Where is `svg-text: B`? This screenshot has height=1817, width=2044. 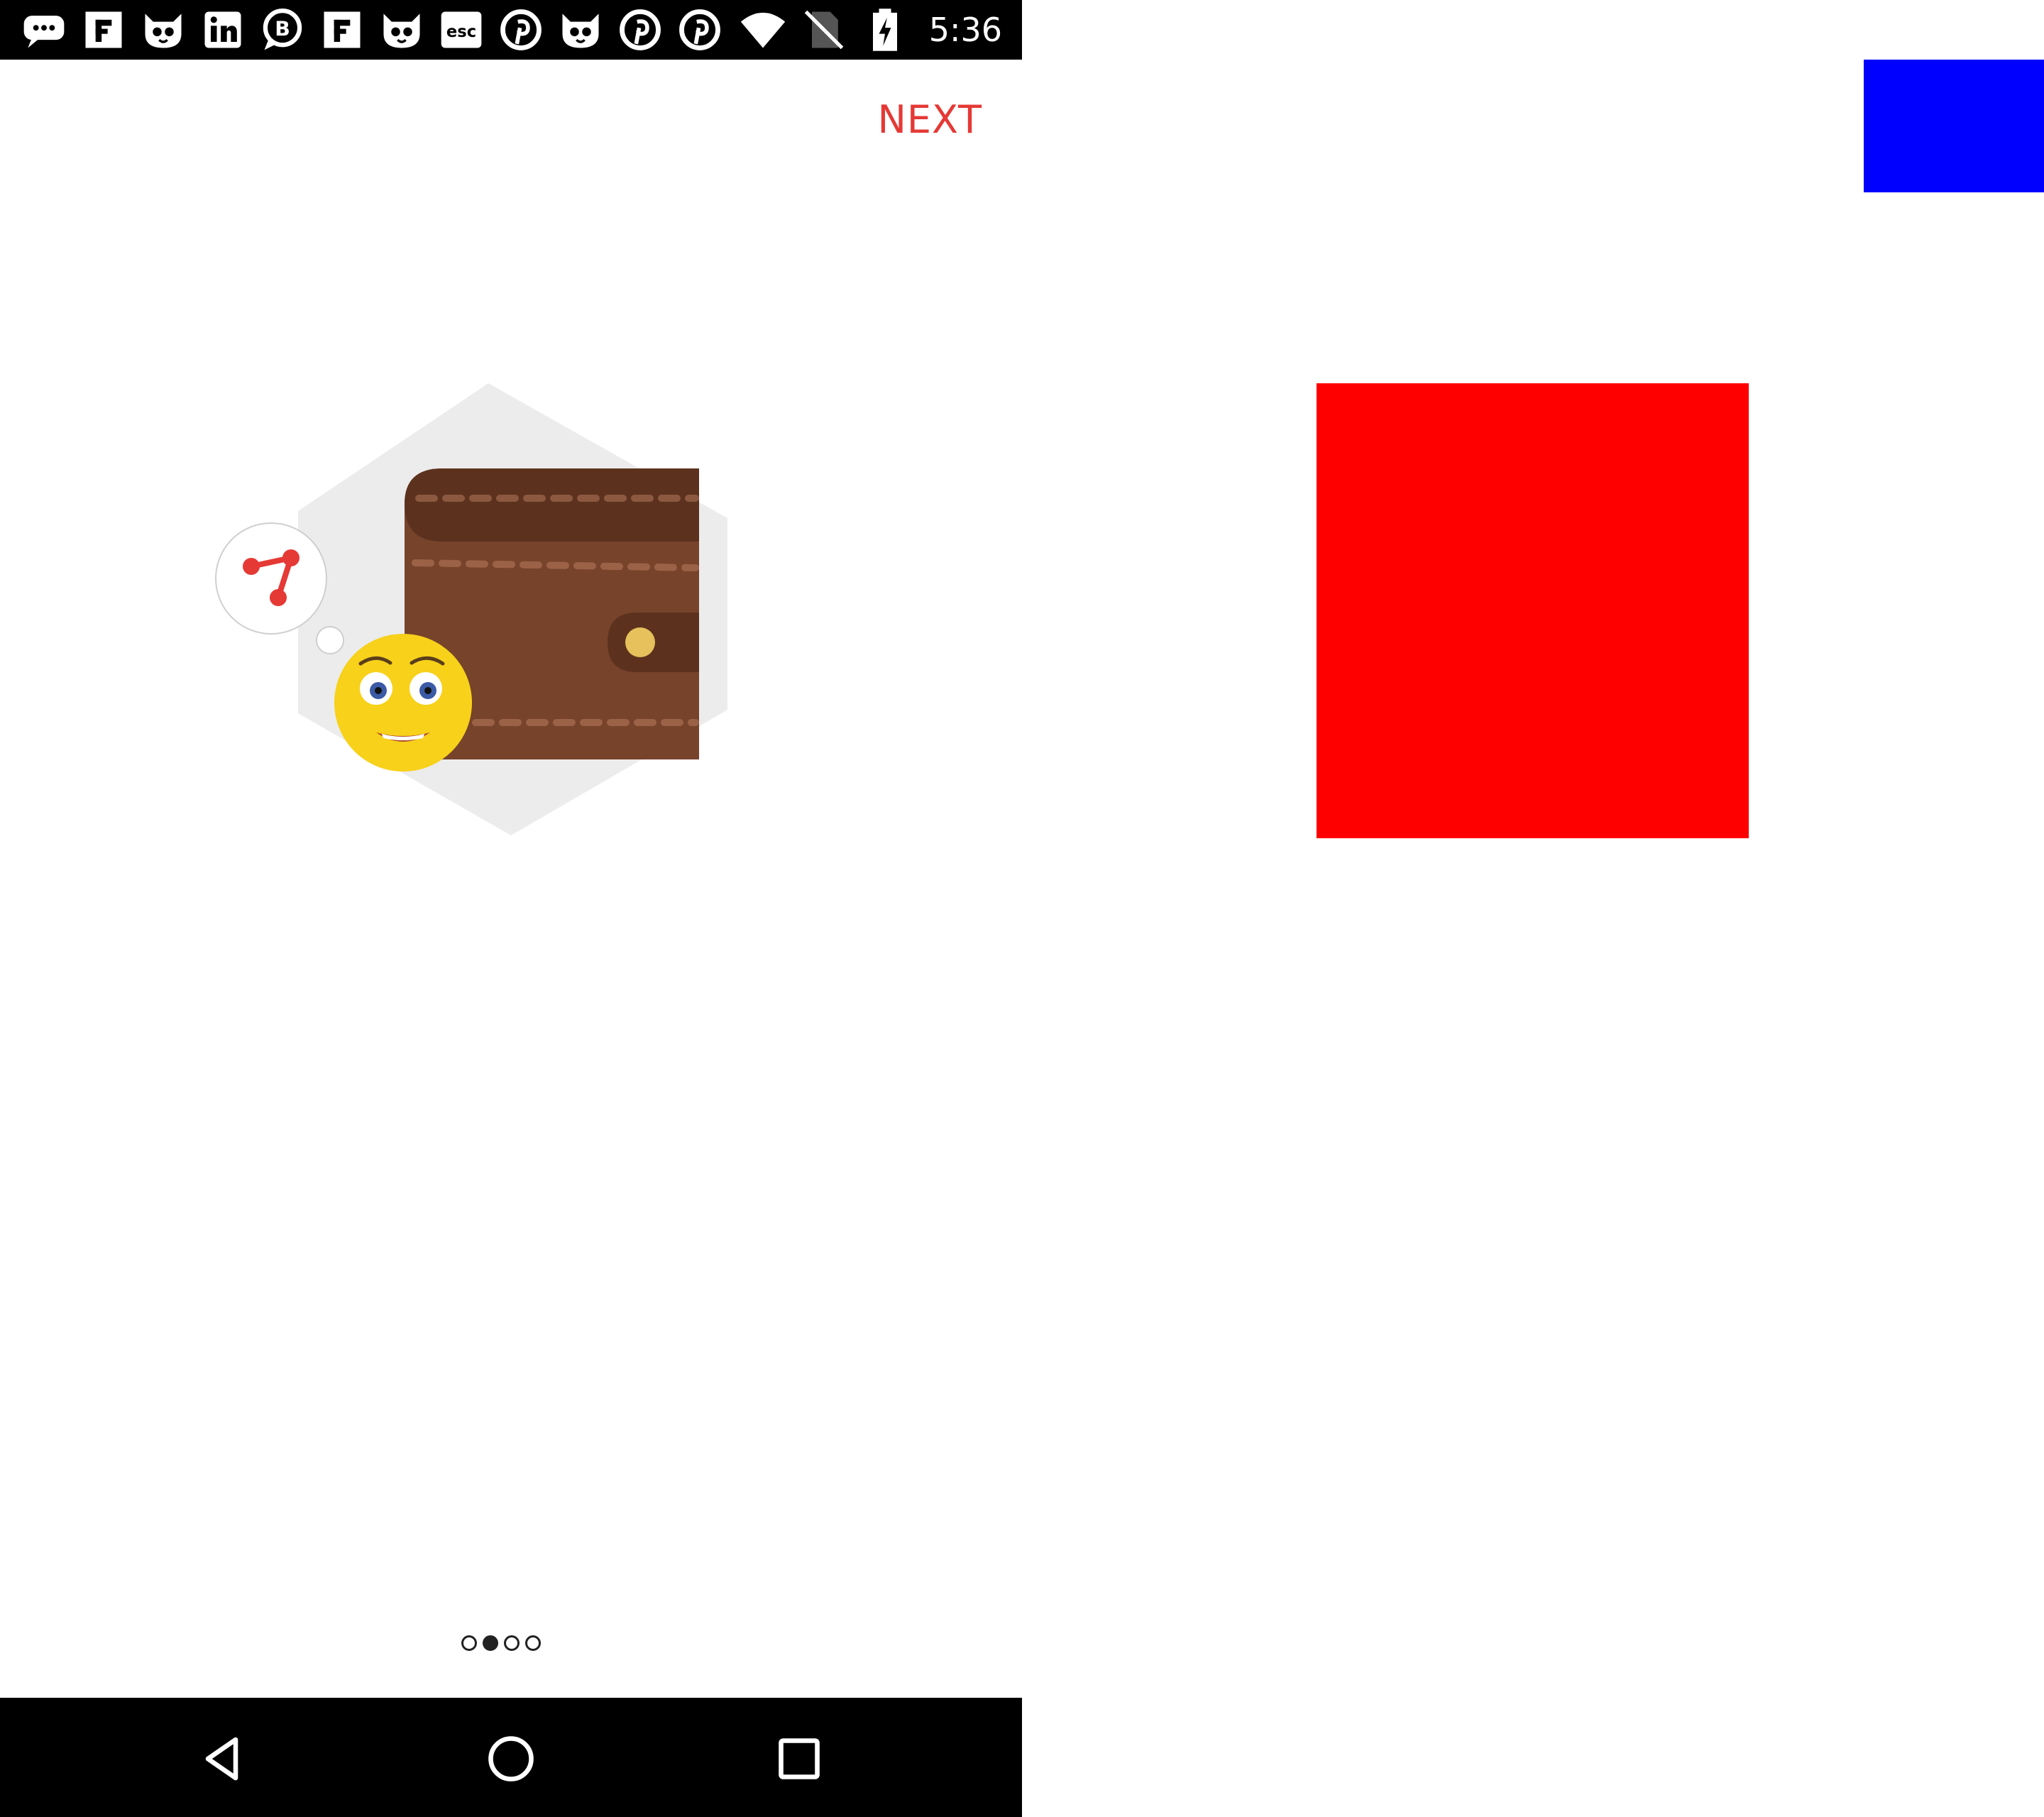
svg-text: B is located at coordinates (282, 29).